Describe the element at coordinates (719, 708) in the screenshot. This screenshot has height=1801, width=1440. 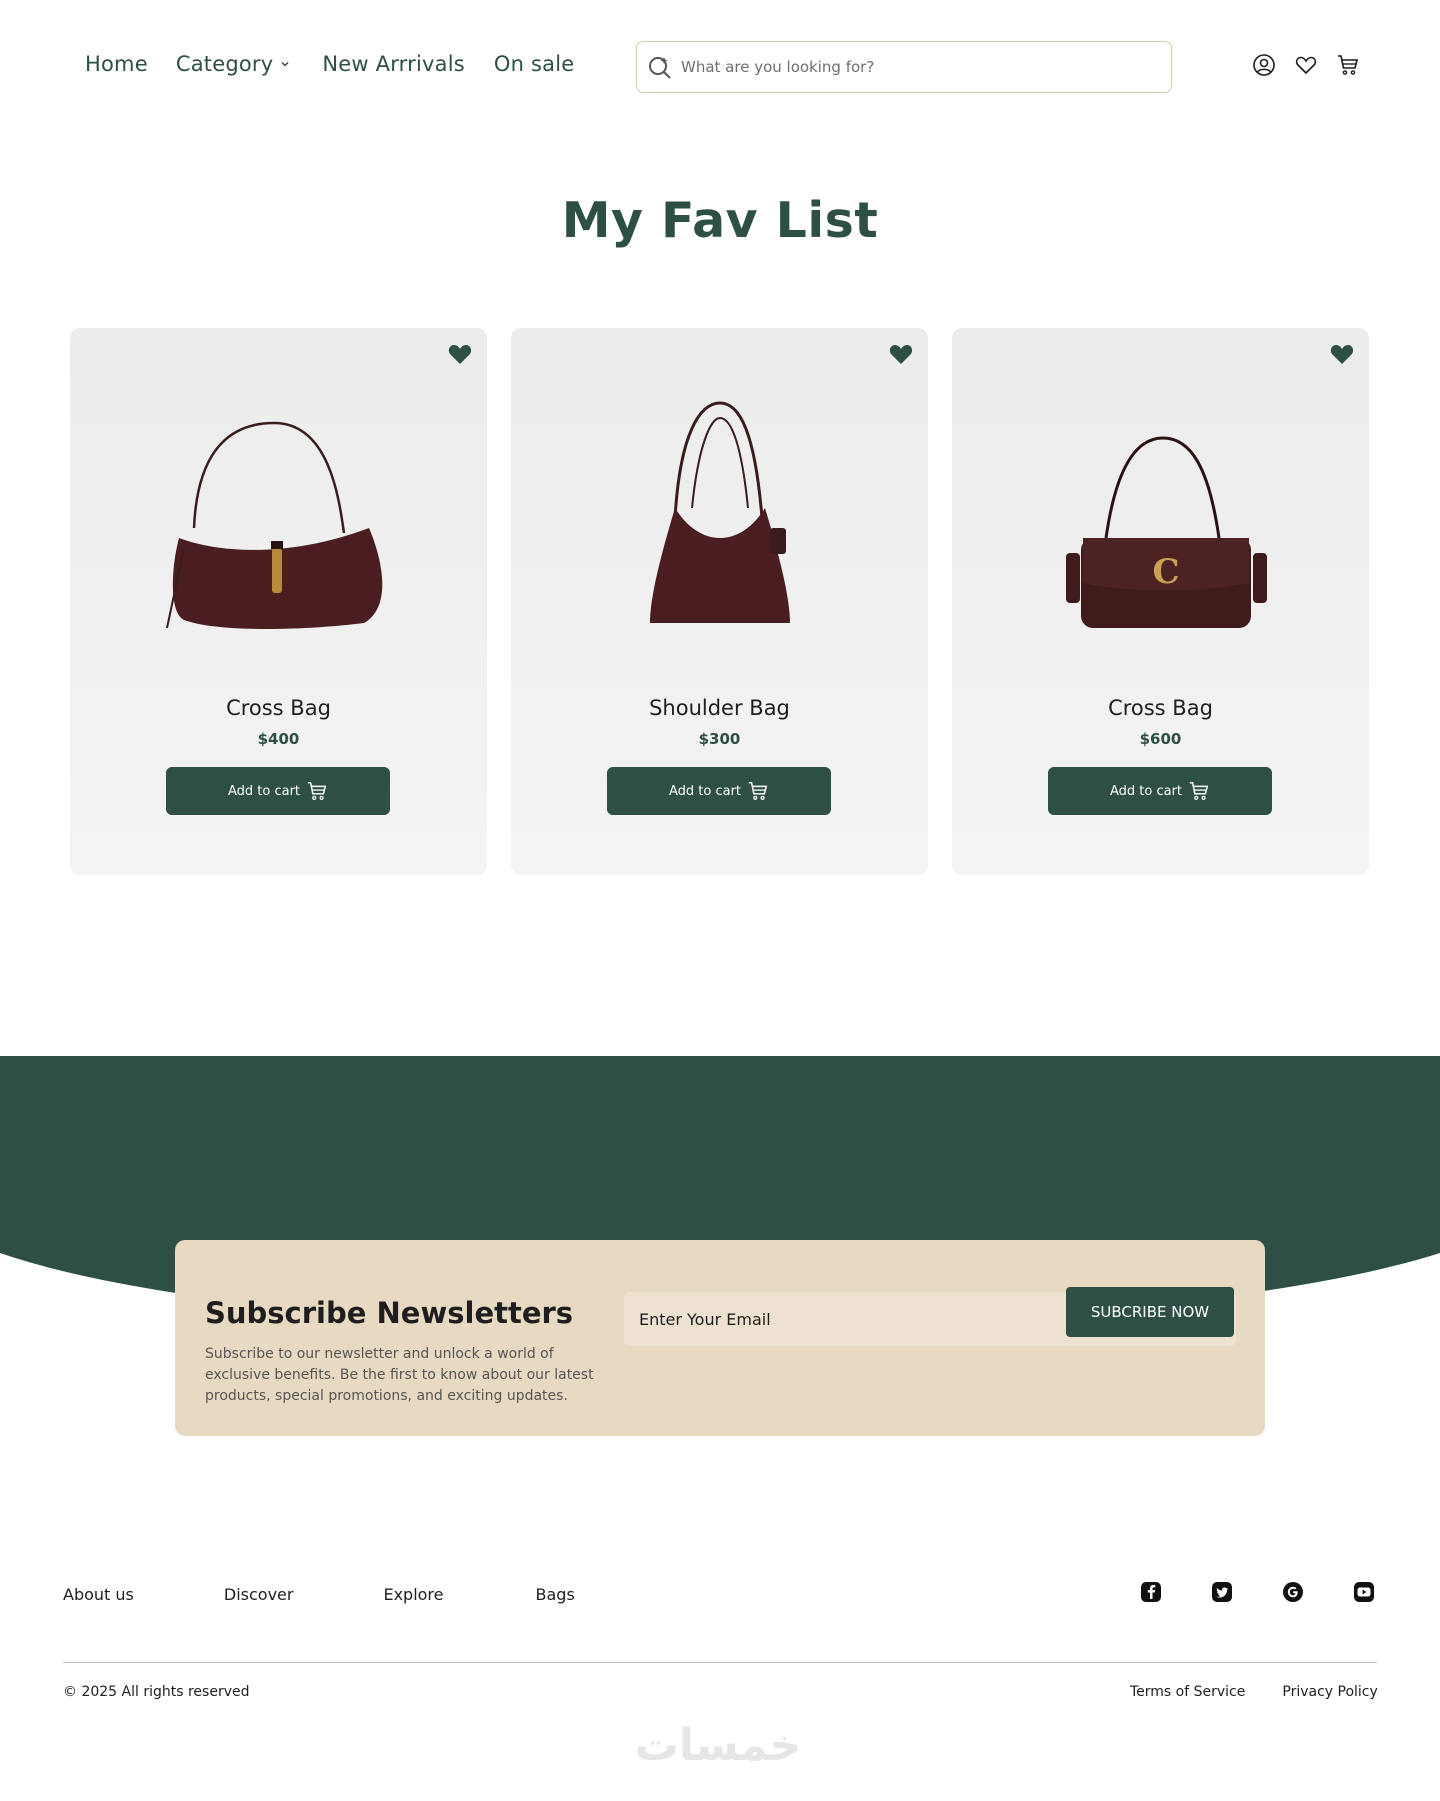
I see `product-name: Shoulder Bag` at that location.